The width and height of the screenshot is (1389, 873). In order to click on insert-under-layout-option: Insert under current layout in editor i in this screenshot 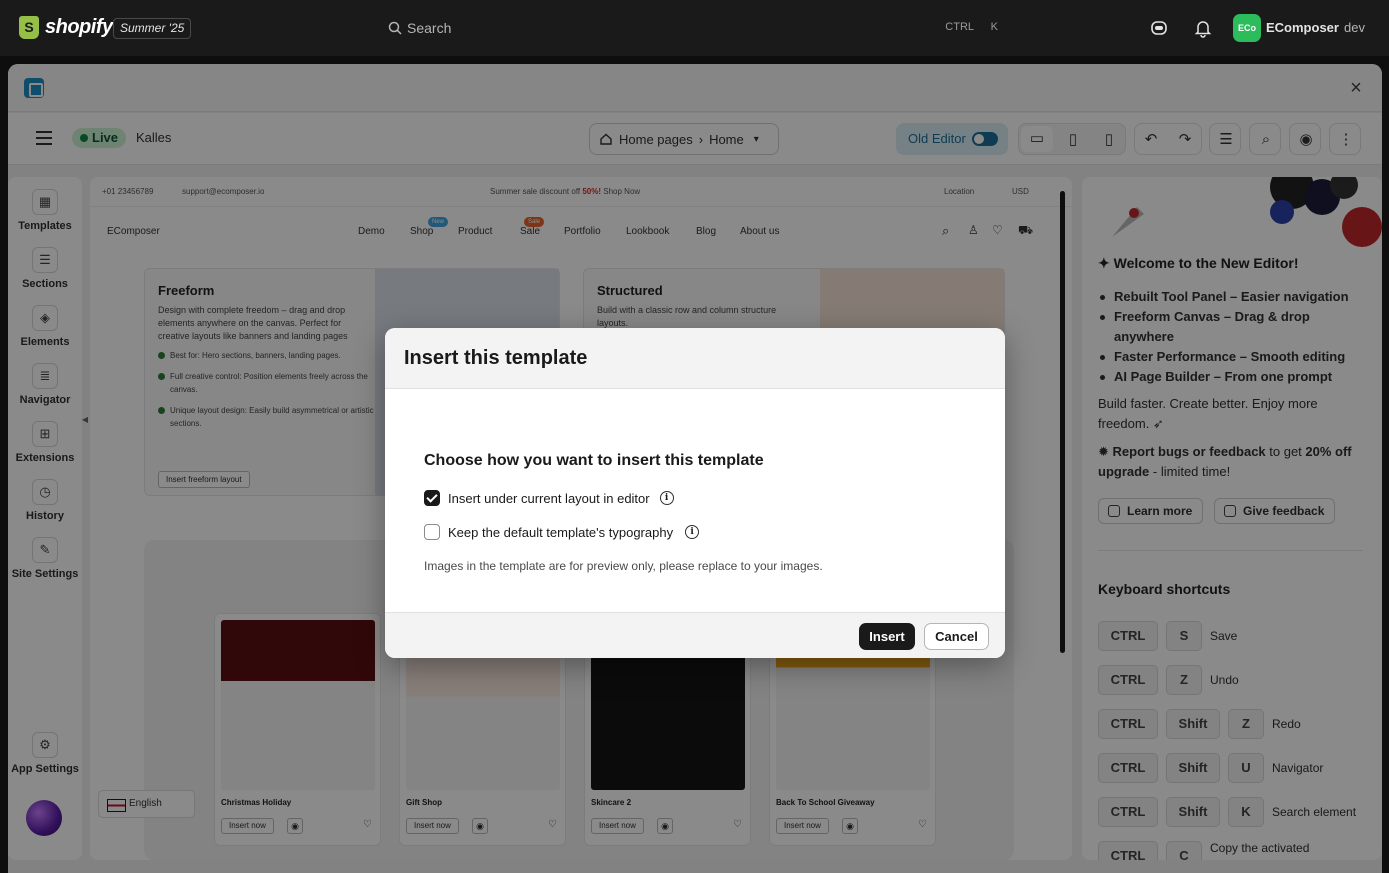, I will do `click(549, 498)`.